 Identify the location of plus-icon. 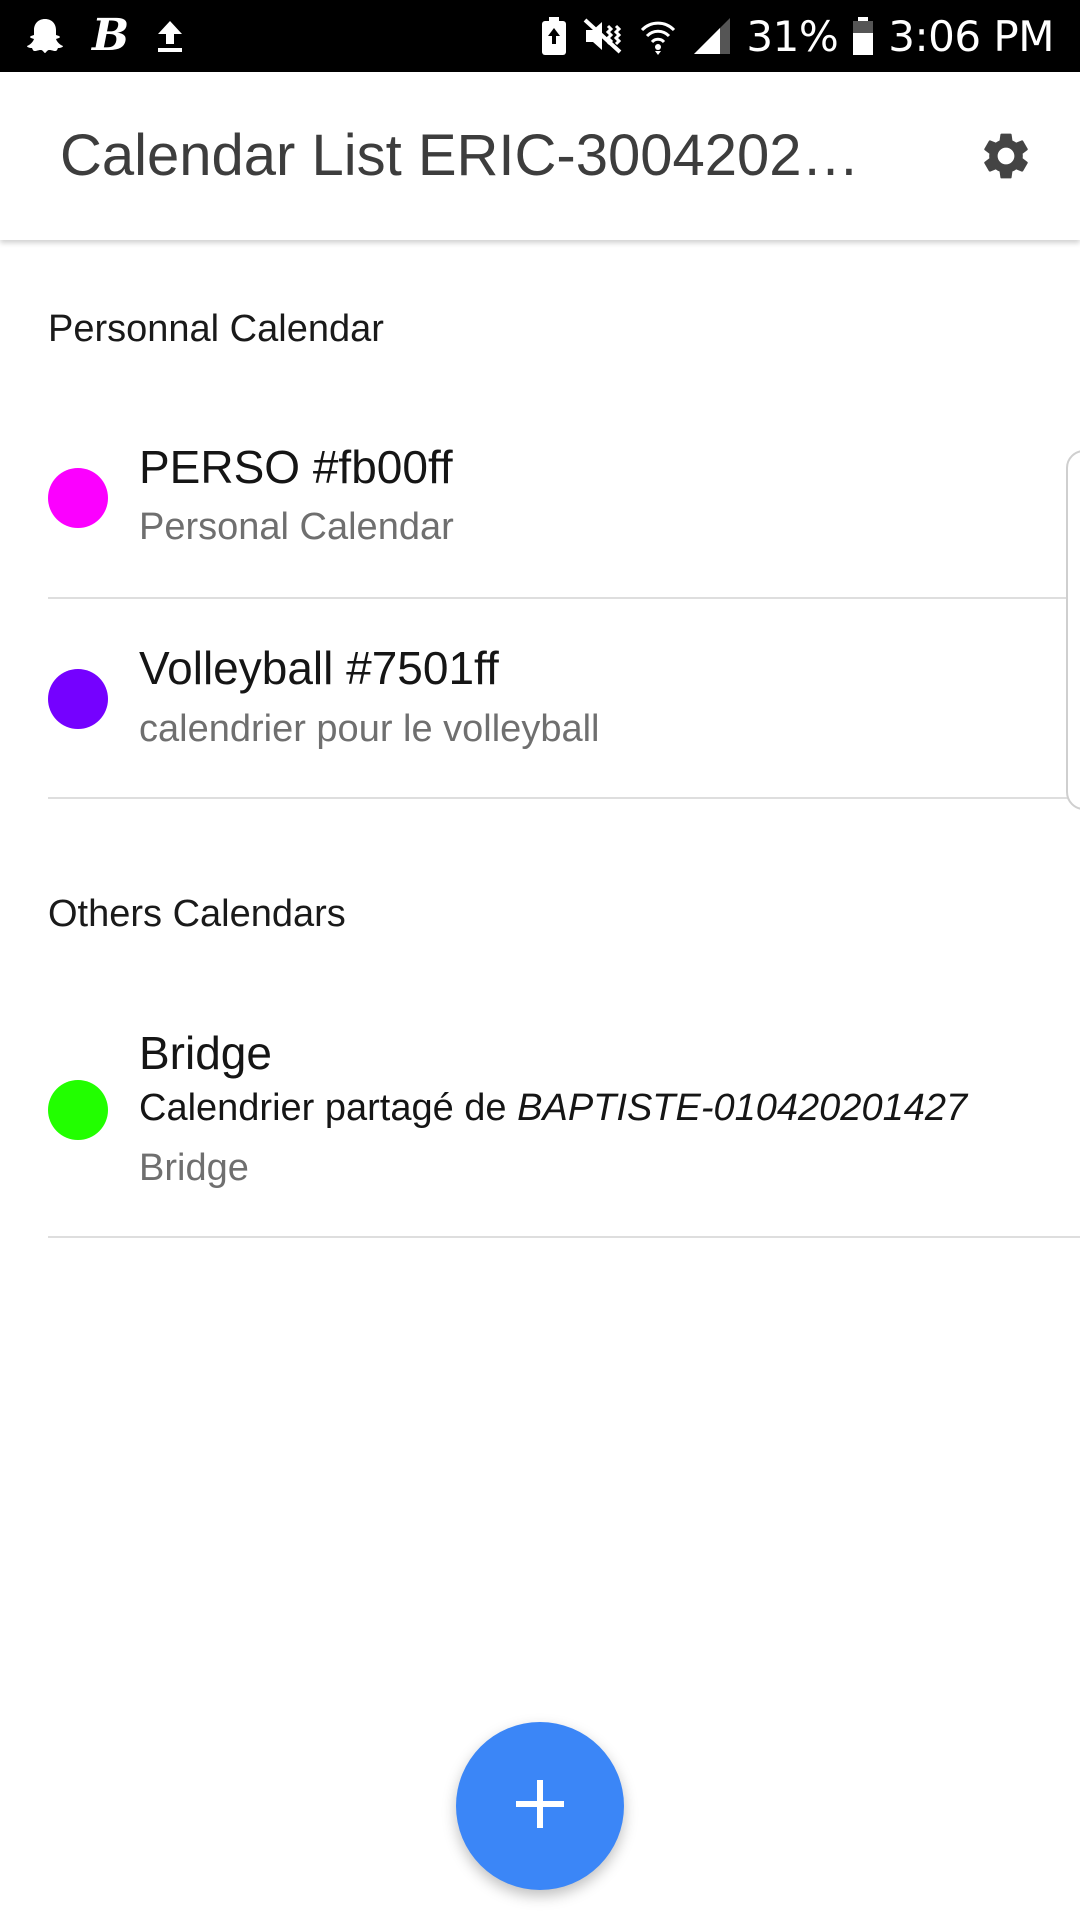
(540, 1806).